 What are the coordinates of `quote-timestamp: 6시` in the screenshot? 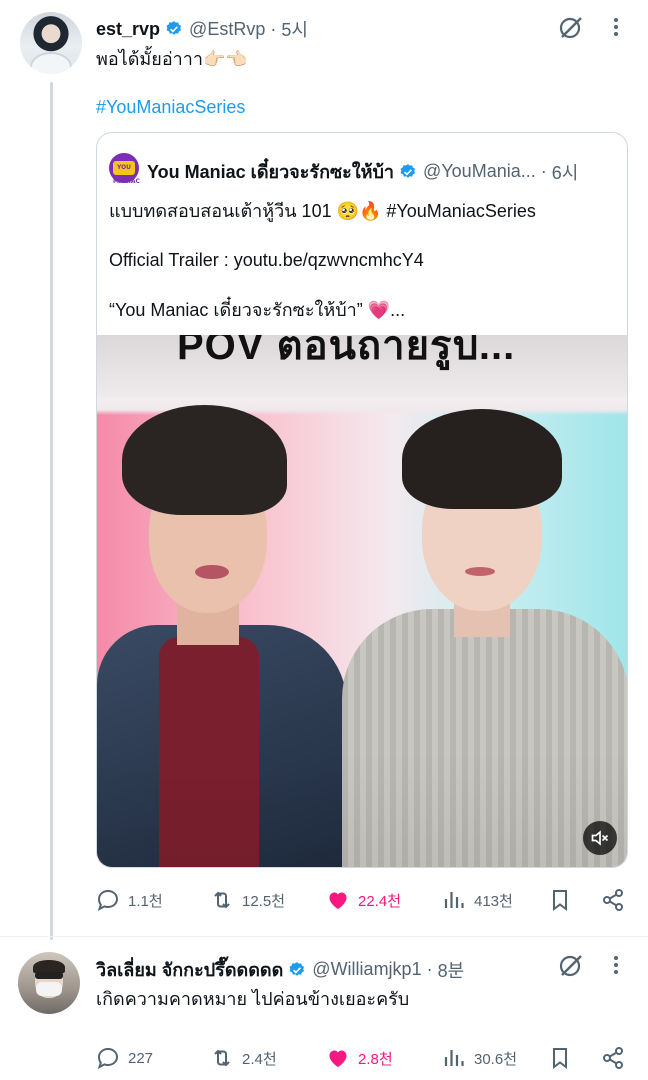 It's located at (565, 172).